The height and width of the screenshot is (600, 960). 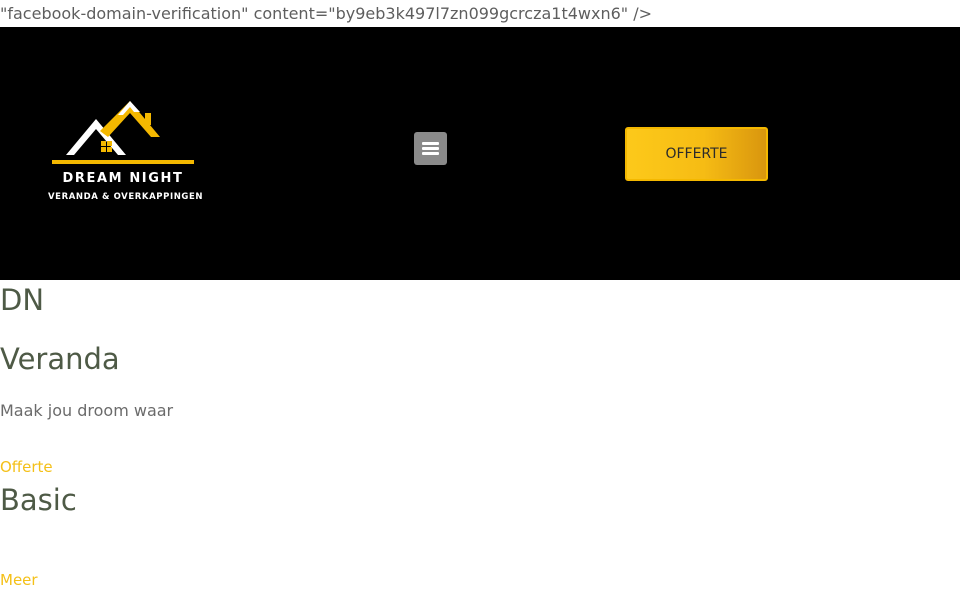 I want to click on heading-basic: Basic, so click(x=38, y=500).